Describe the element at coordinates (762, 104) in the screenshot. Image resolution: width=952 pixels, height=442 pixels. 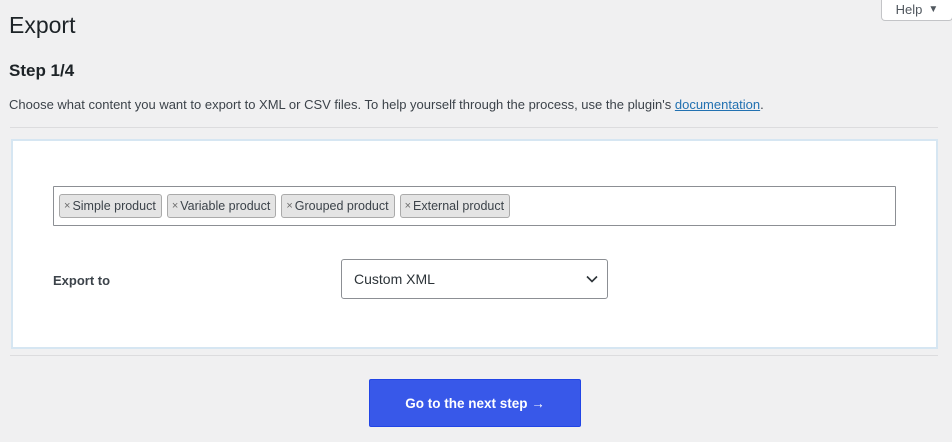
I see `intro-suffix: .` at that location.